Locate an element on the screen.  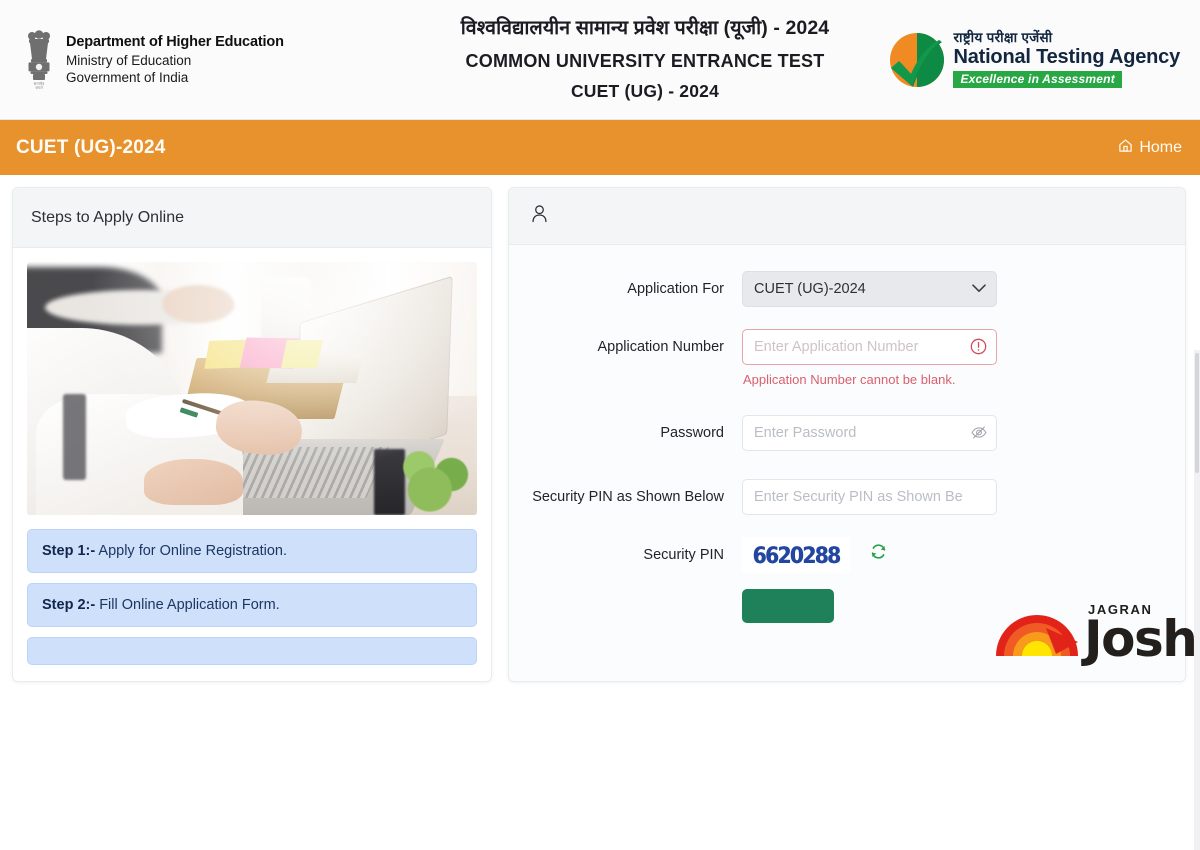
nav-home-link: Home is located at coordinates (1150, 148).